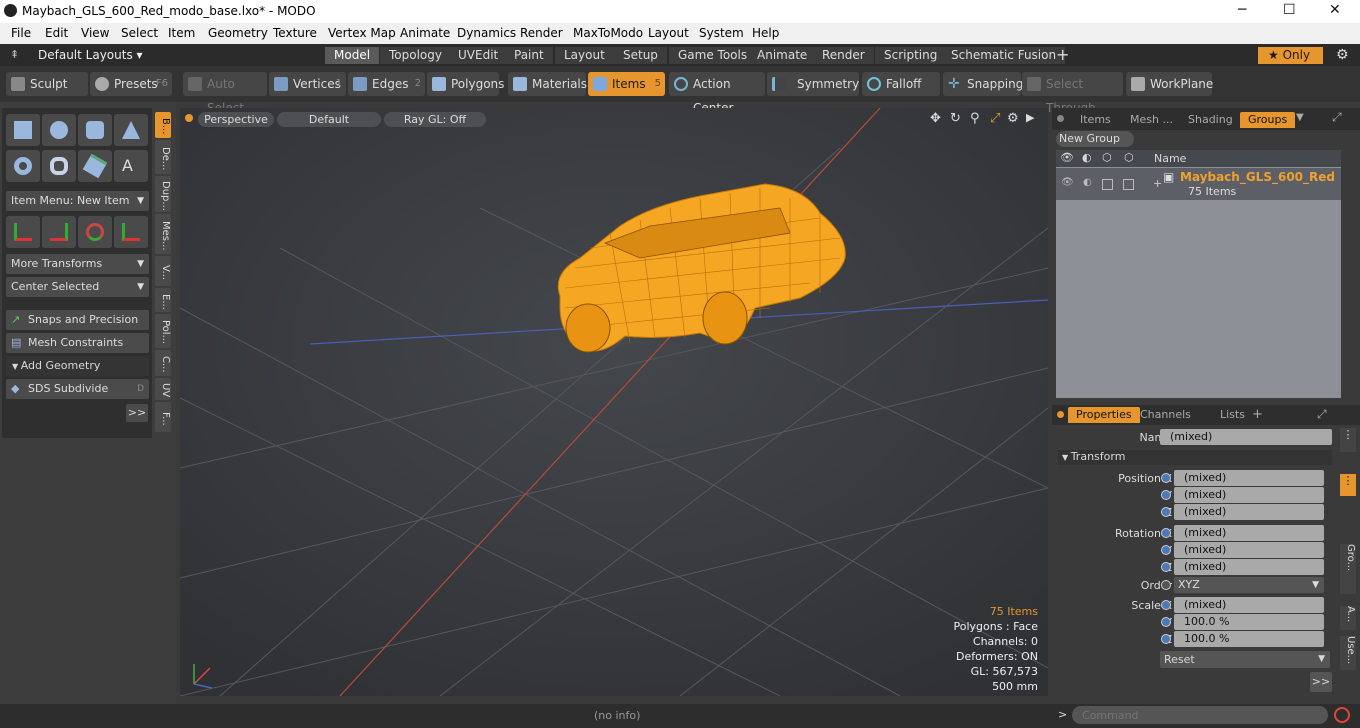  I want to click on menu-vertex-map: Vertex Map, so click(362, 33).